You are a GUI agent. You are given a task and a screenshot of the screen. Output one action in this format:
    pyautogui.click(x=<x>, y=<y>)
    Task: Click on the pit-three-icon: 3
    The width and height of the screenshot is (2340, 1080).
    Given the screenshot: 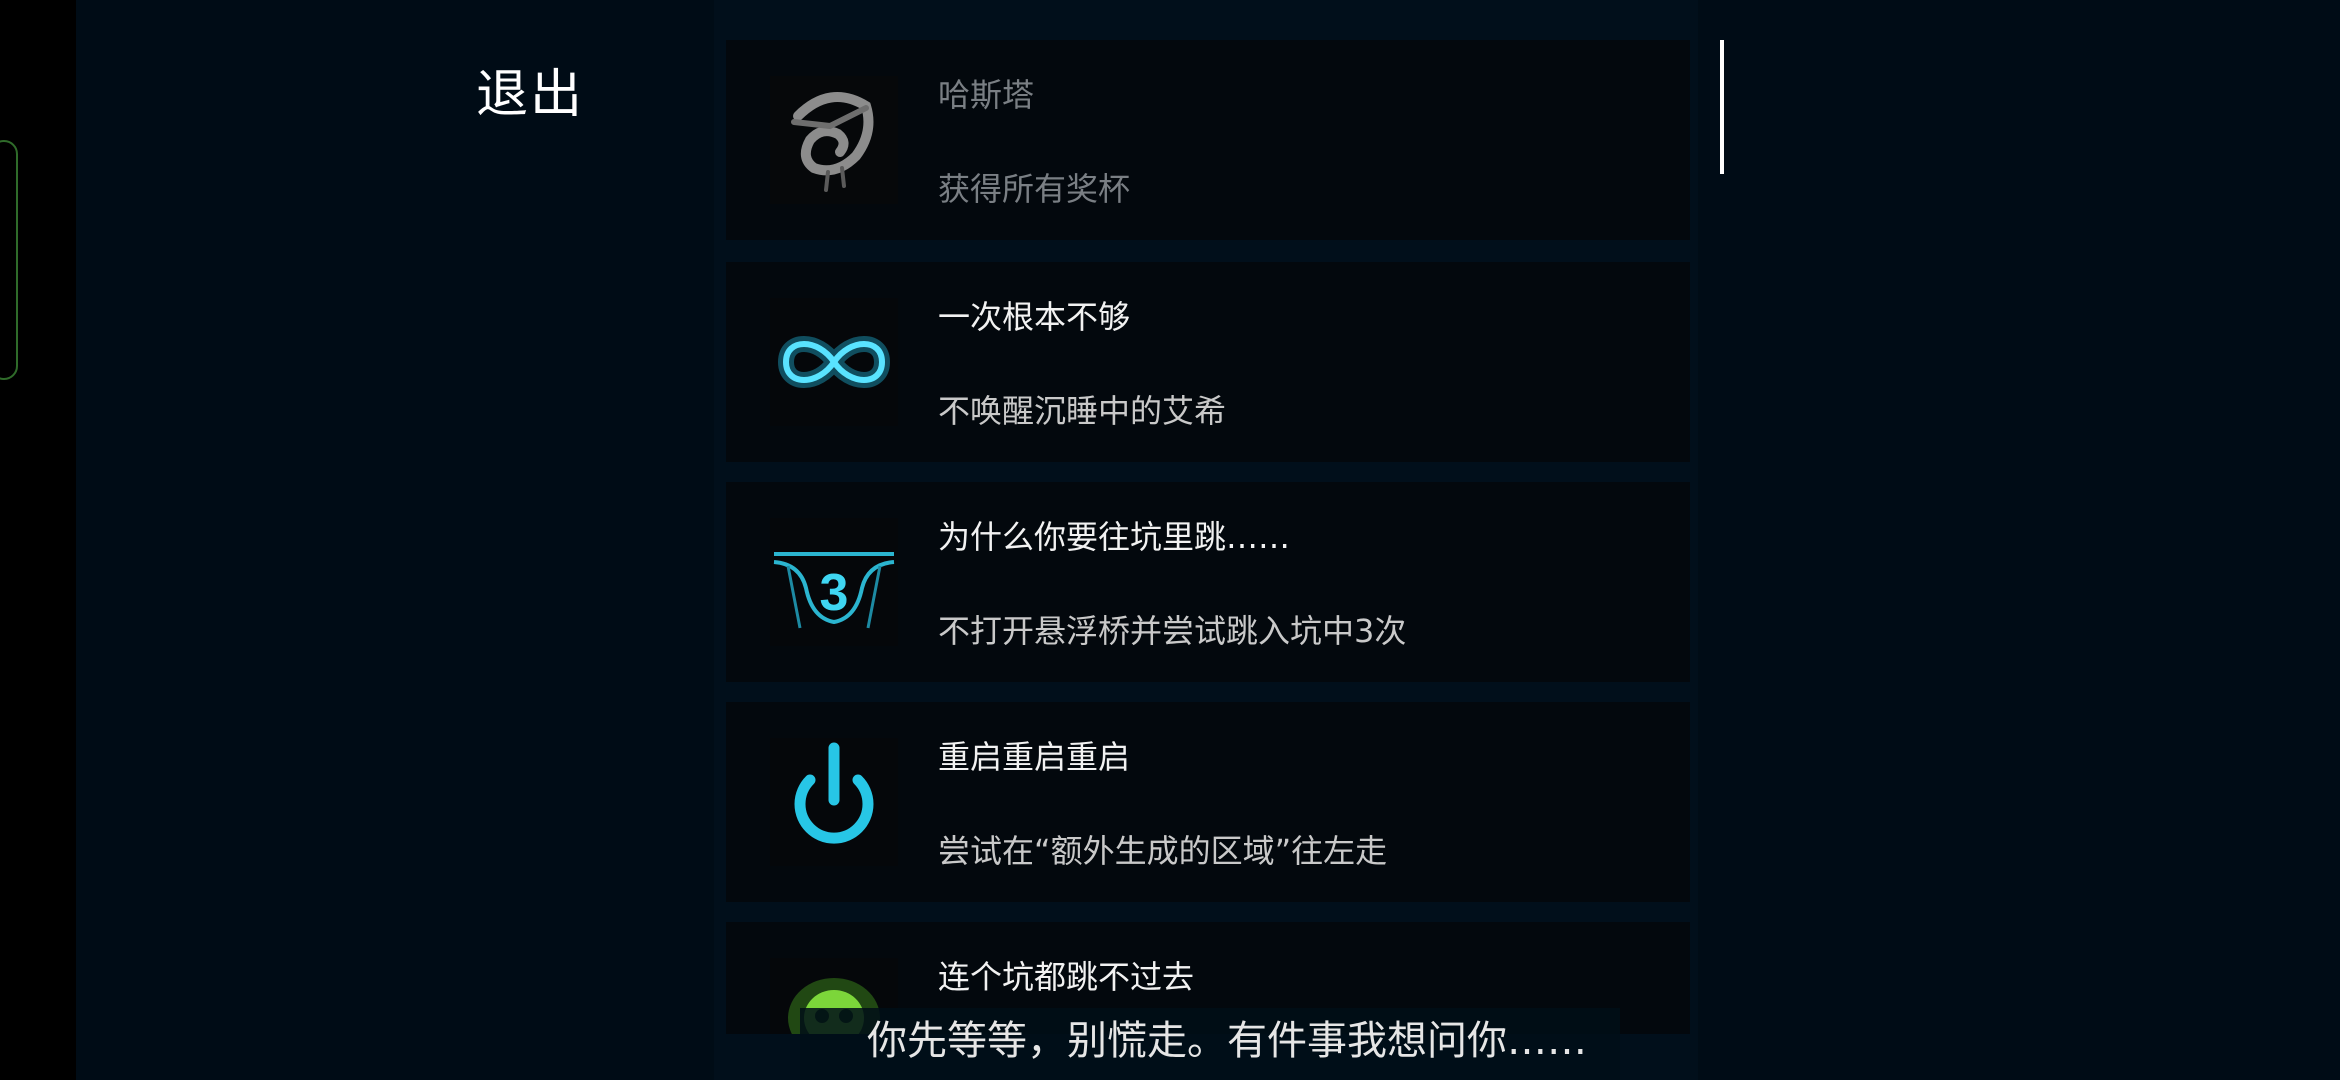 What is the action you would take?
    pyautogui.click(x=834, y=582)
    